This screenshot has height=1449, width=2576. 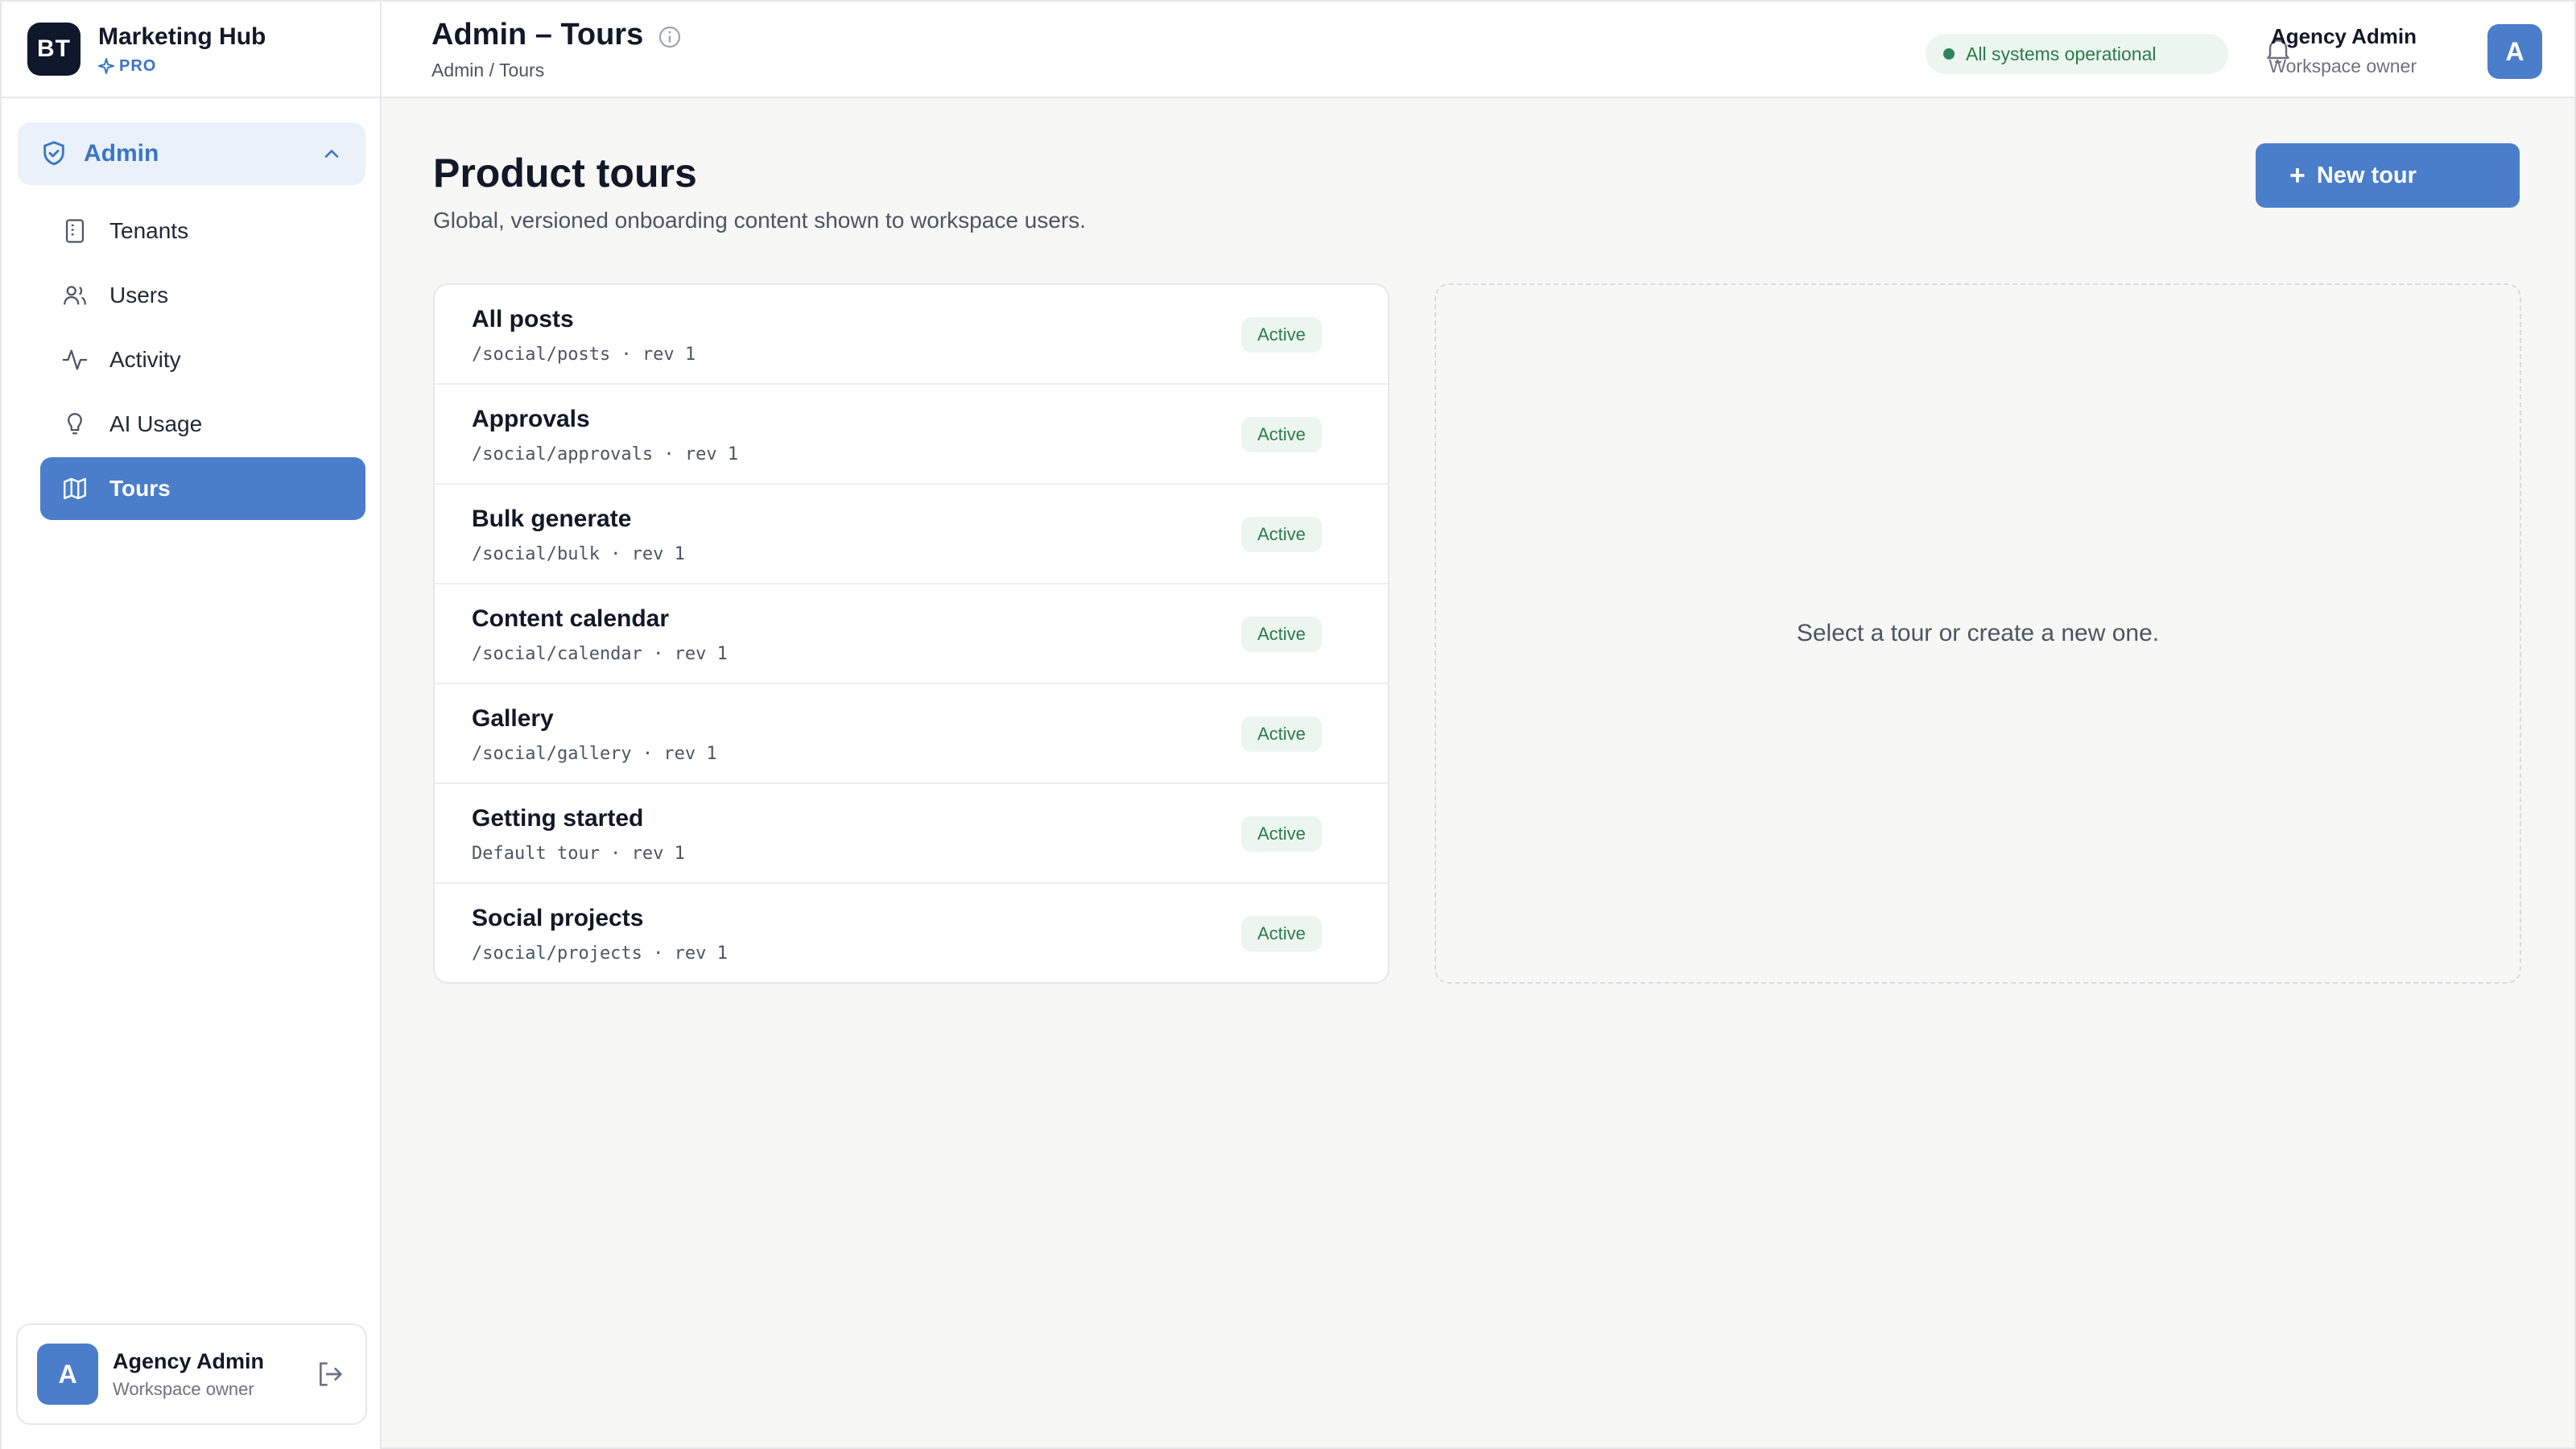 I want to click on status-badge: All systems operational, so click(x=2077, y=54).